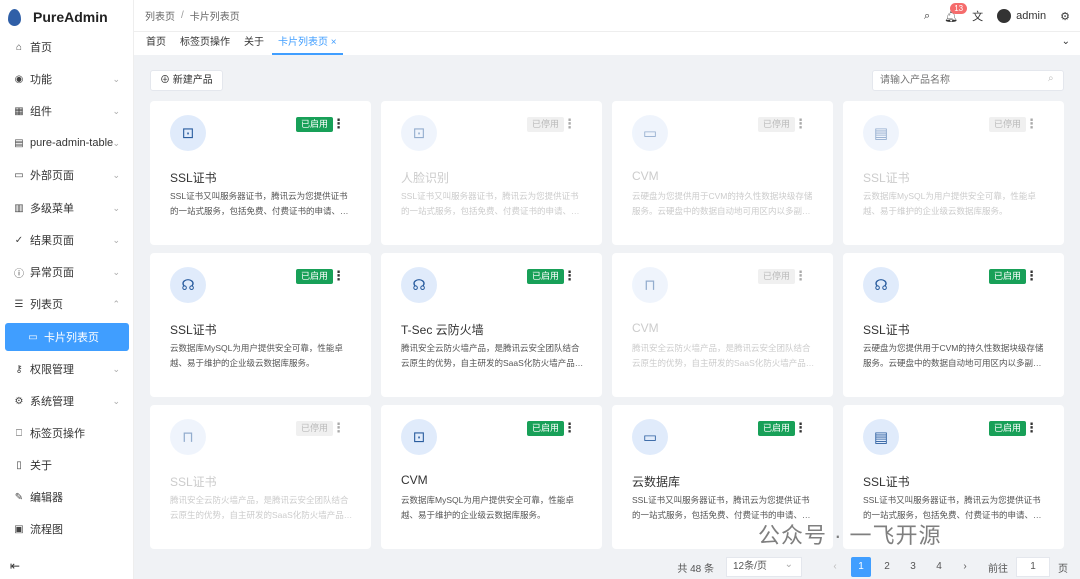  I want to click on breadcrumb-item: 列表页, so click(160, 15).